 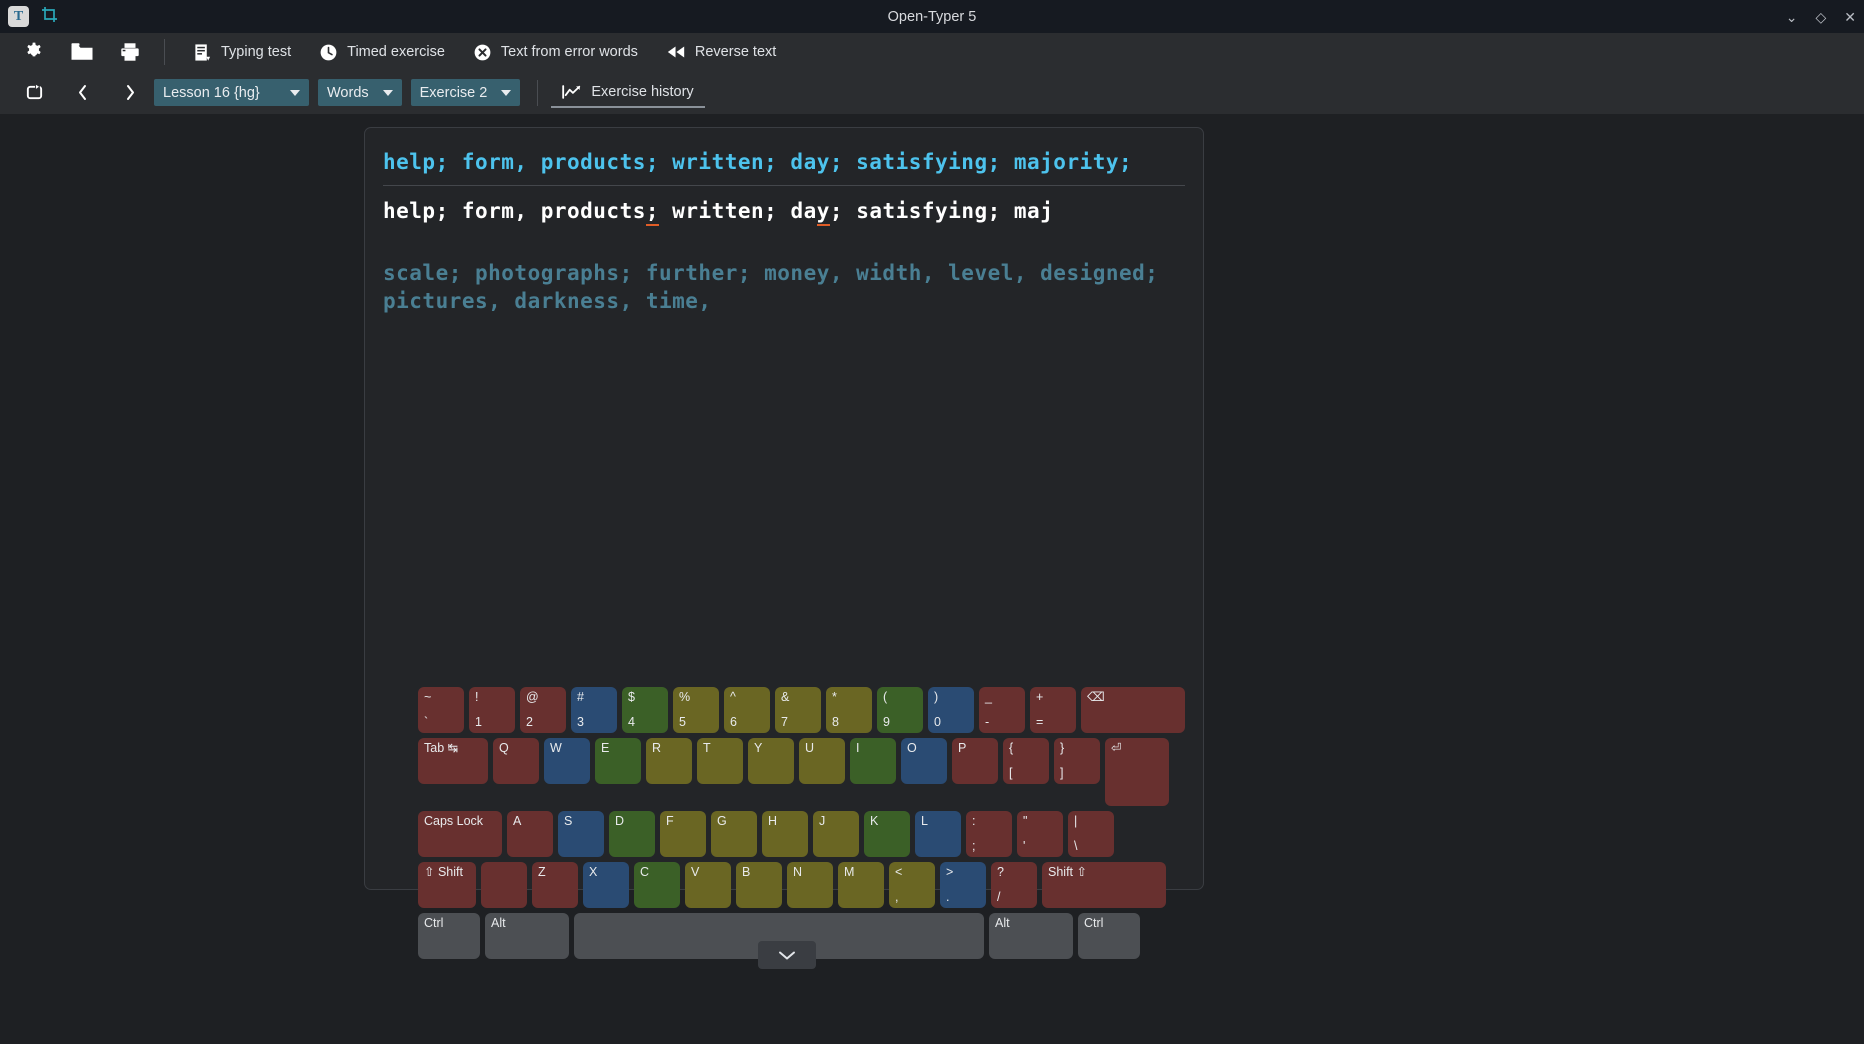 What do you see at coordinates (642, 91) in the screenshot?
I see `exercise-history-label: Exercise history` at bounding box center [642, 91].